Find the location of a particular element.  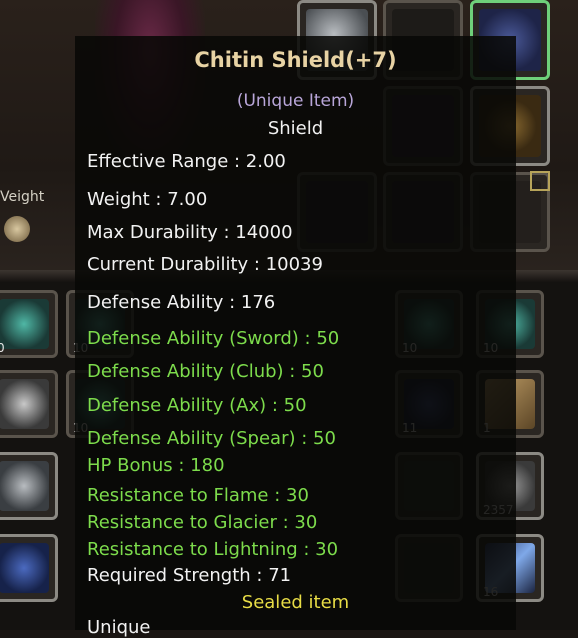

stat-resist-lightning: Resistance to Lightning : 30 is located at coordinates (213, 549).